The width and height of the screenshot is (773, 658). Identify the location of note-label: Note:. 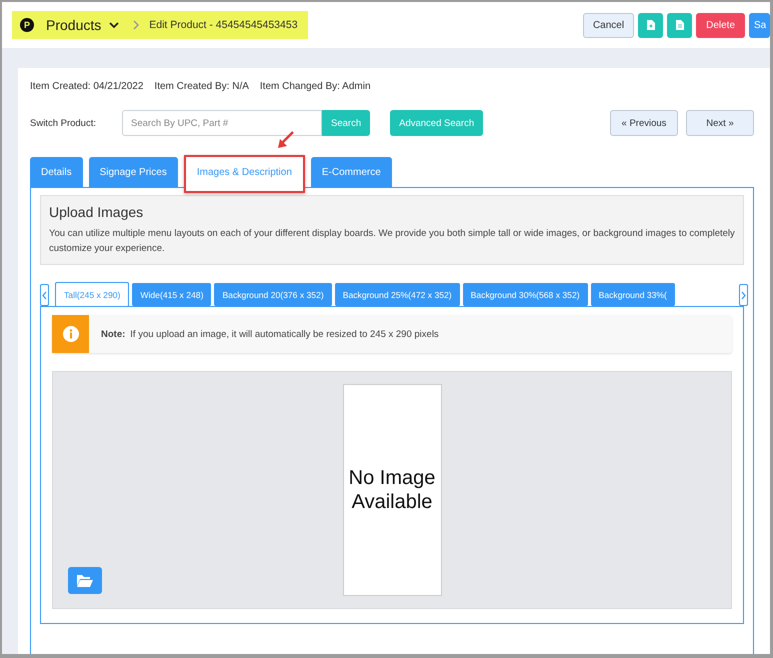
(113, 334).